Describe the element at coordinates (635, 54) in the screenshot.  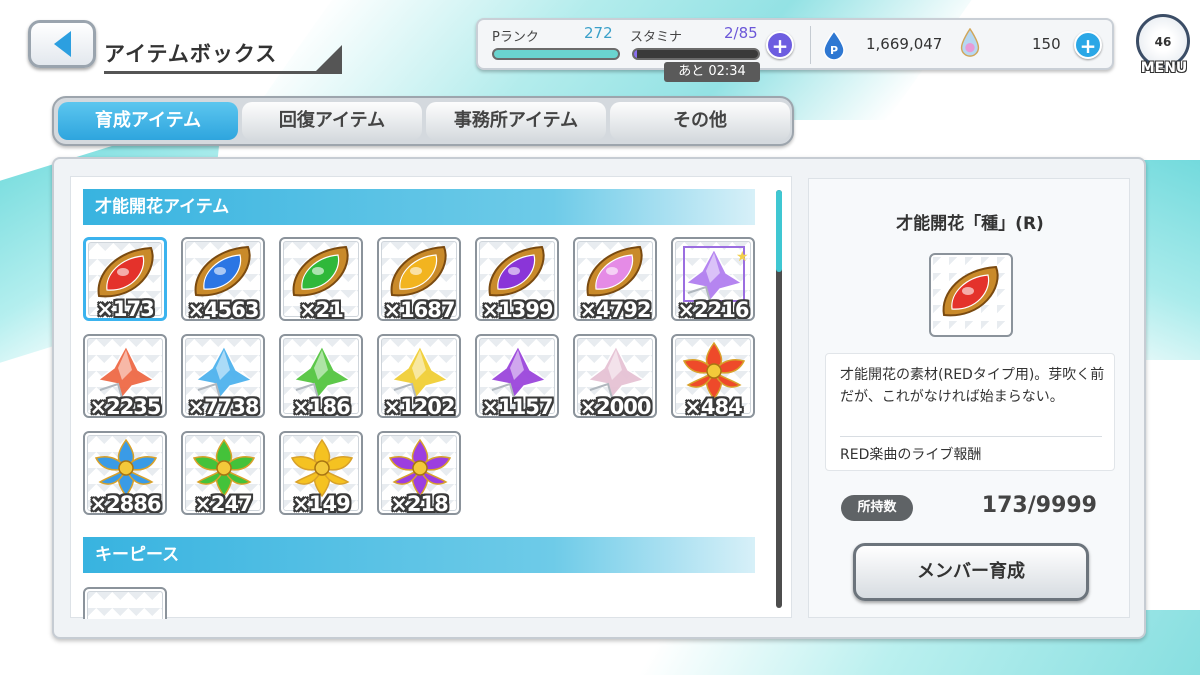
I see `stamina-bar-fill` at that location.